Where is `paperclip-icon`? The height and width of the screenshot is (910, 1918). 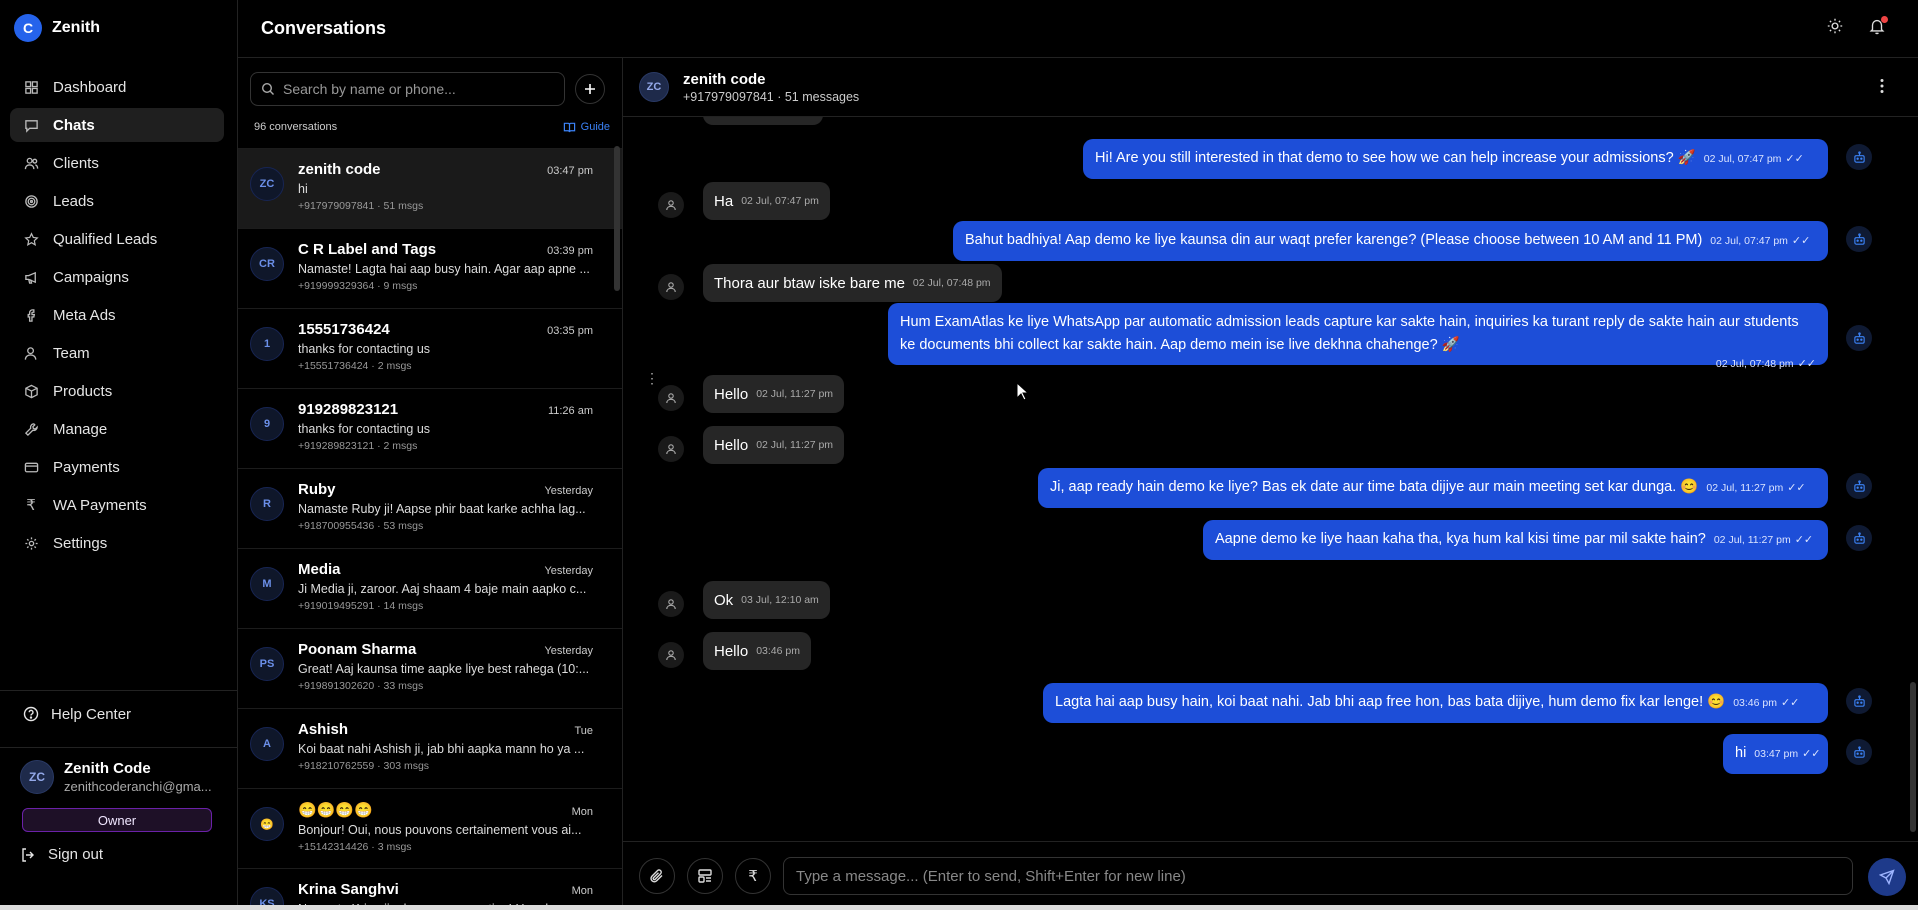 paperclip-icon is located at coordinates (656, 876).